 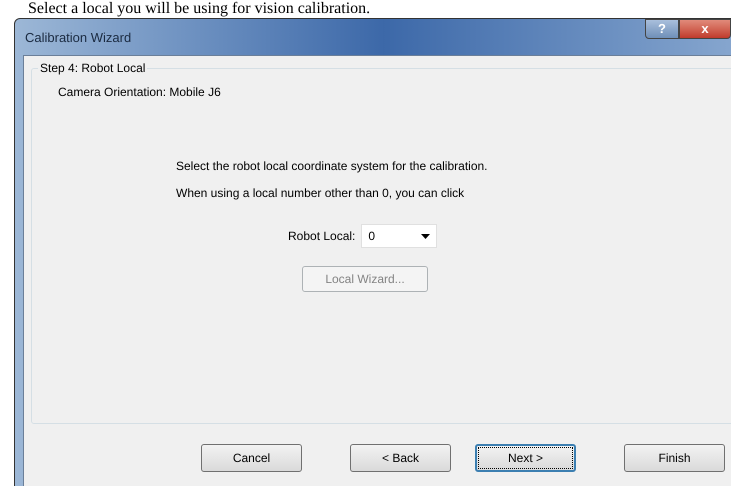 What do you see at coordinates (200, 9) in the screenshot?
I see `caption-text: Select a local you will be using for vision calibration.` at bounding box center [200, 9].